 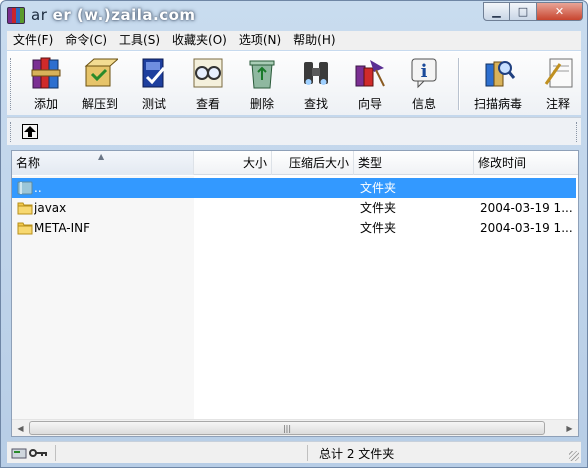 What do you see at coordinates (357, 454) in the screenshot?
I see `status-summary: 总计 2 文件夹` at bounding box center [357, 454].